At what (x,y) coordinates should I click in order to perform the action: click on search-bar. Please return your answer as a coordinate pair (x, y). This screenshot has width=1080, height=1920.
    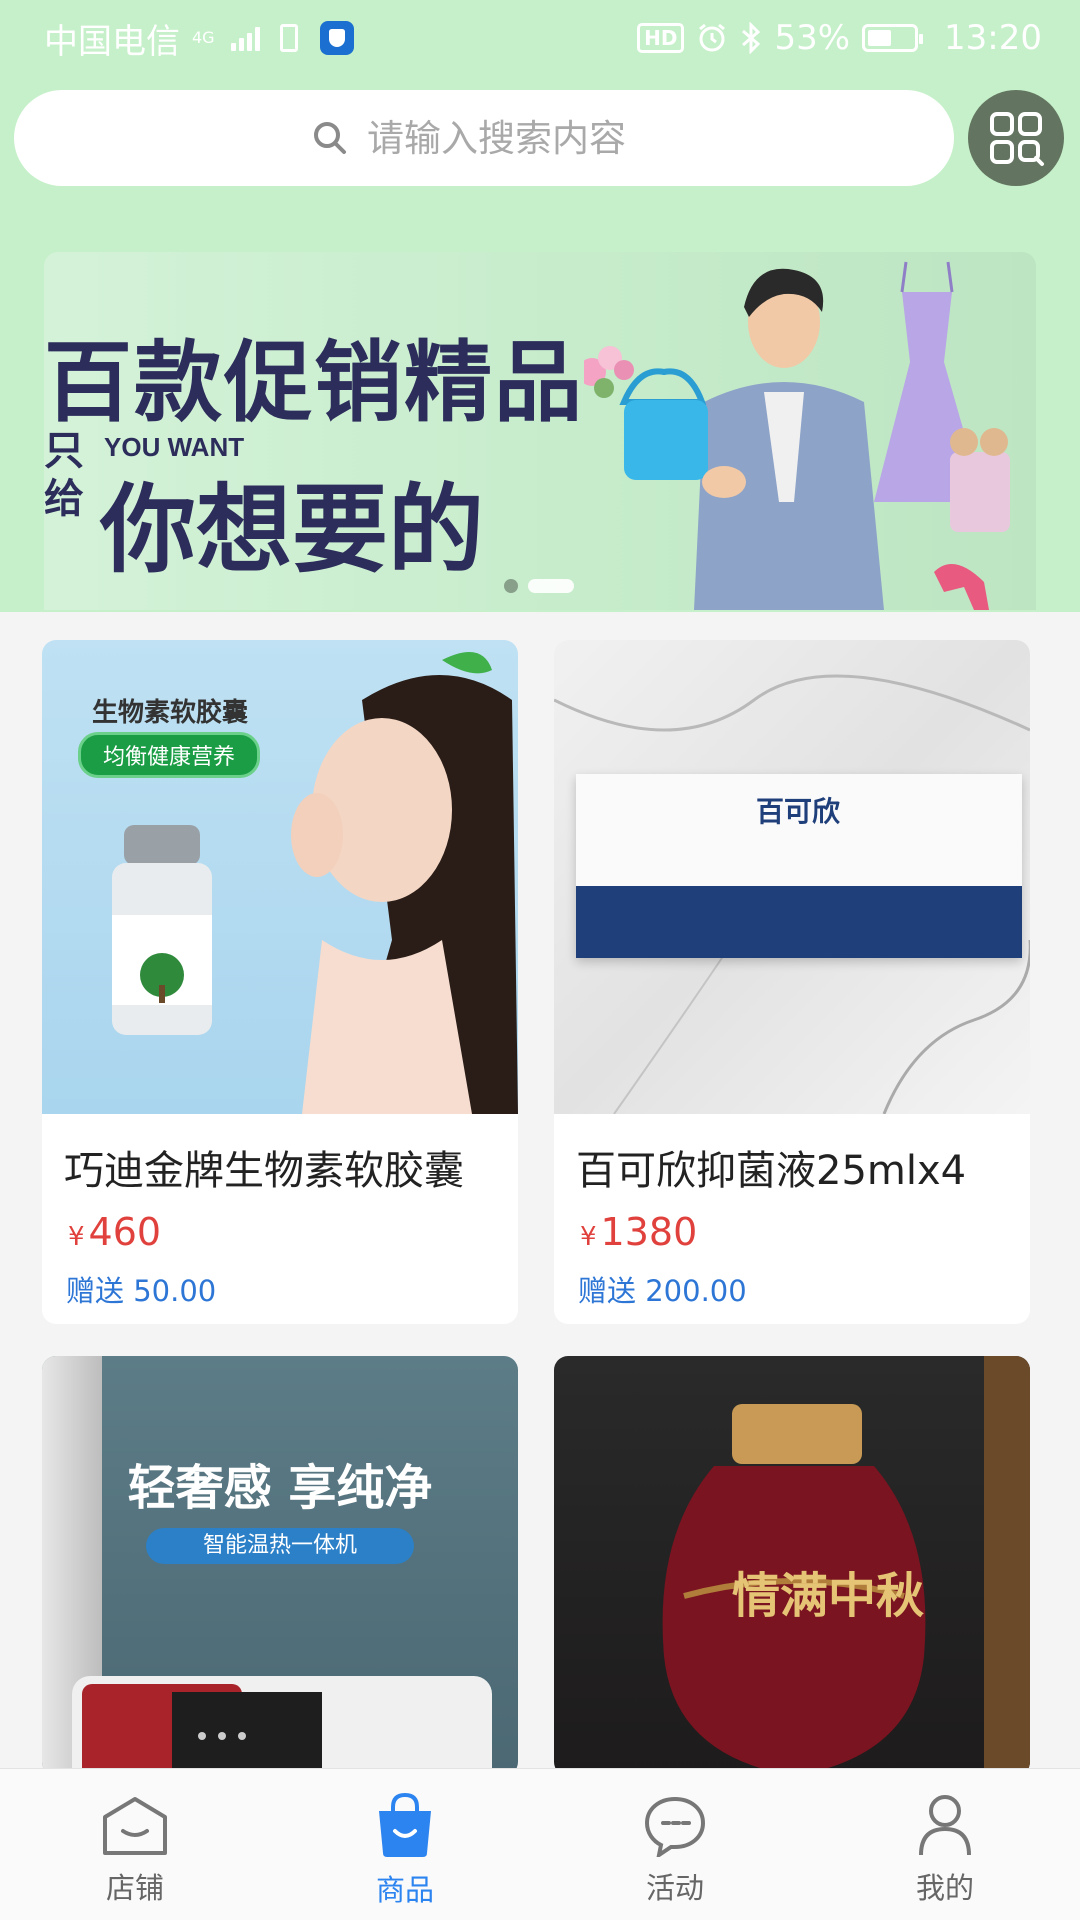
    Looking at the image, I should click on (484, 138).